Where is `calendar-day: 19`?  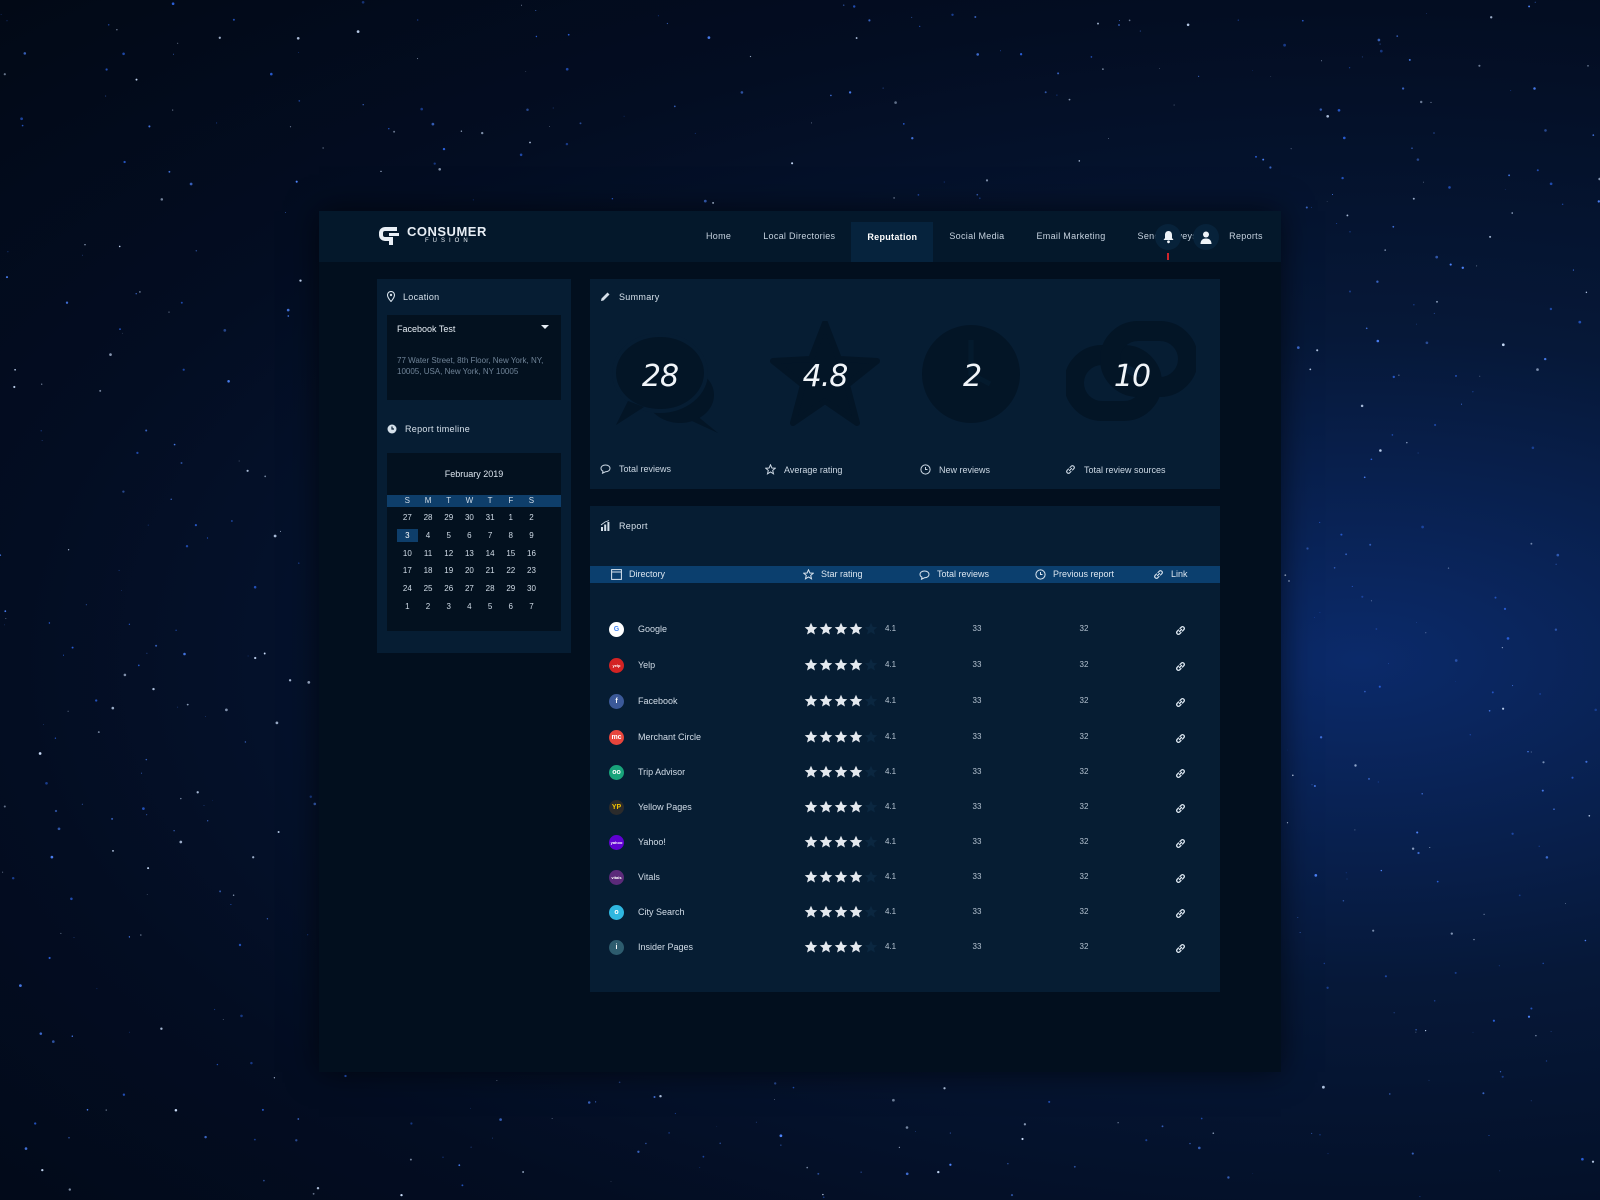
calendar-day: 19 is located at coordinates (448, 570).